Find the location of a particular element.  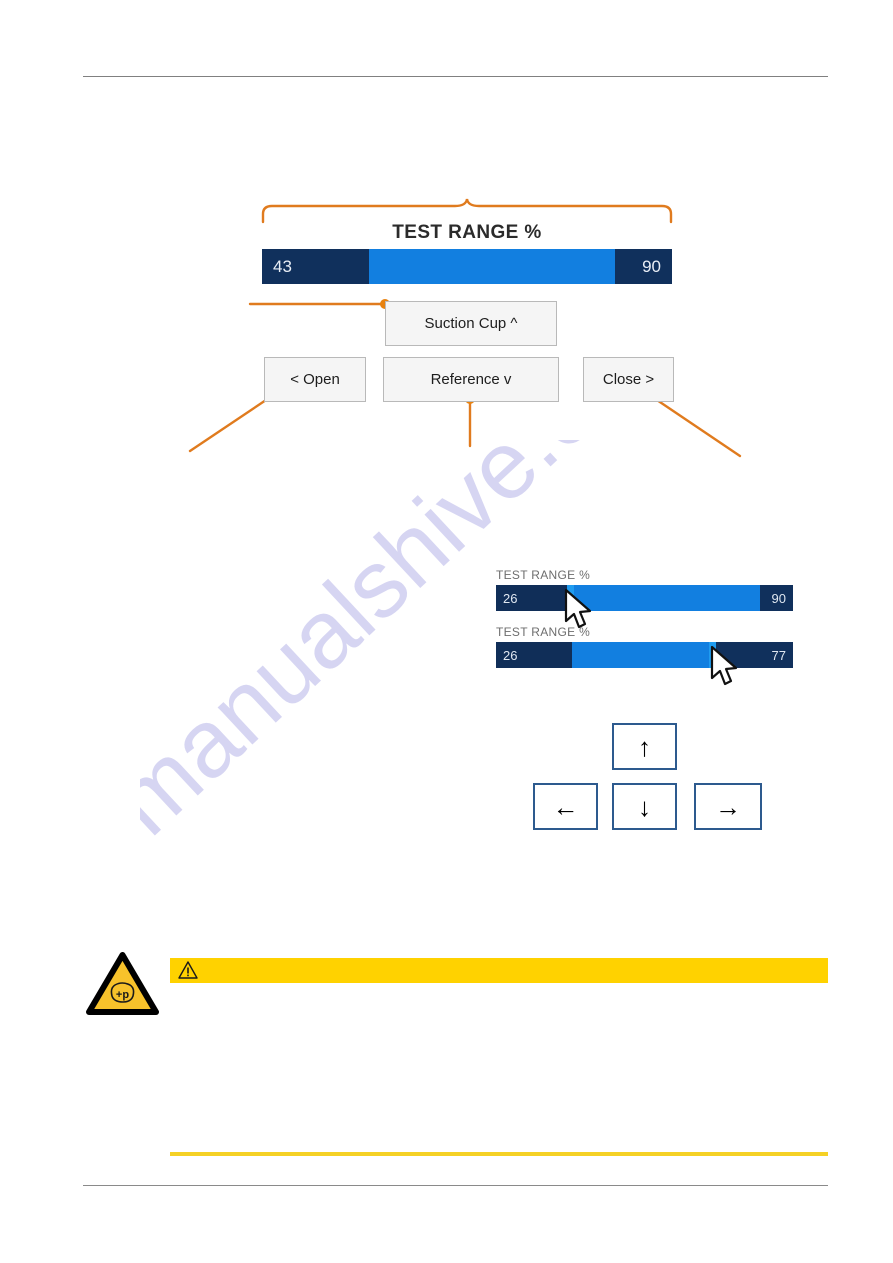

main-slider-max-value: 90 is located at coordinates (643, 266).